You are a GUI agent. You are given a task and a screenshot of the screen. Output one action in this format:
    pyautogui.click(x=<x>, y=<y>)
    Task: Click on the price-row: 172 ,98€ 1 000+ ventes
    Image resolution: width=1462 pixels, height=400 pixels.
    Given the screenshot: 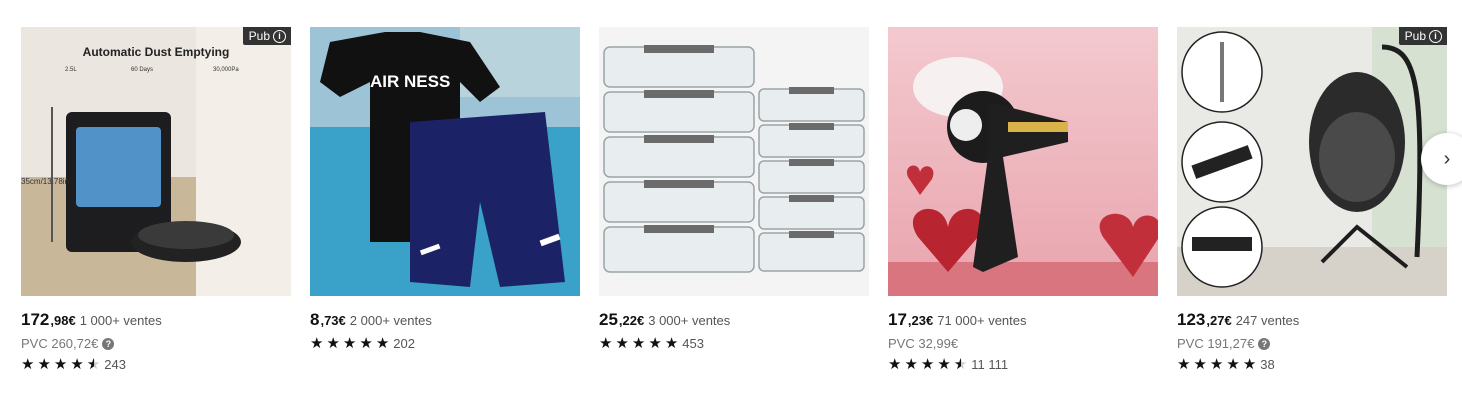 What is the action you would take?
    pyautogui.click(x=156, y=320)
    